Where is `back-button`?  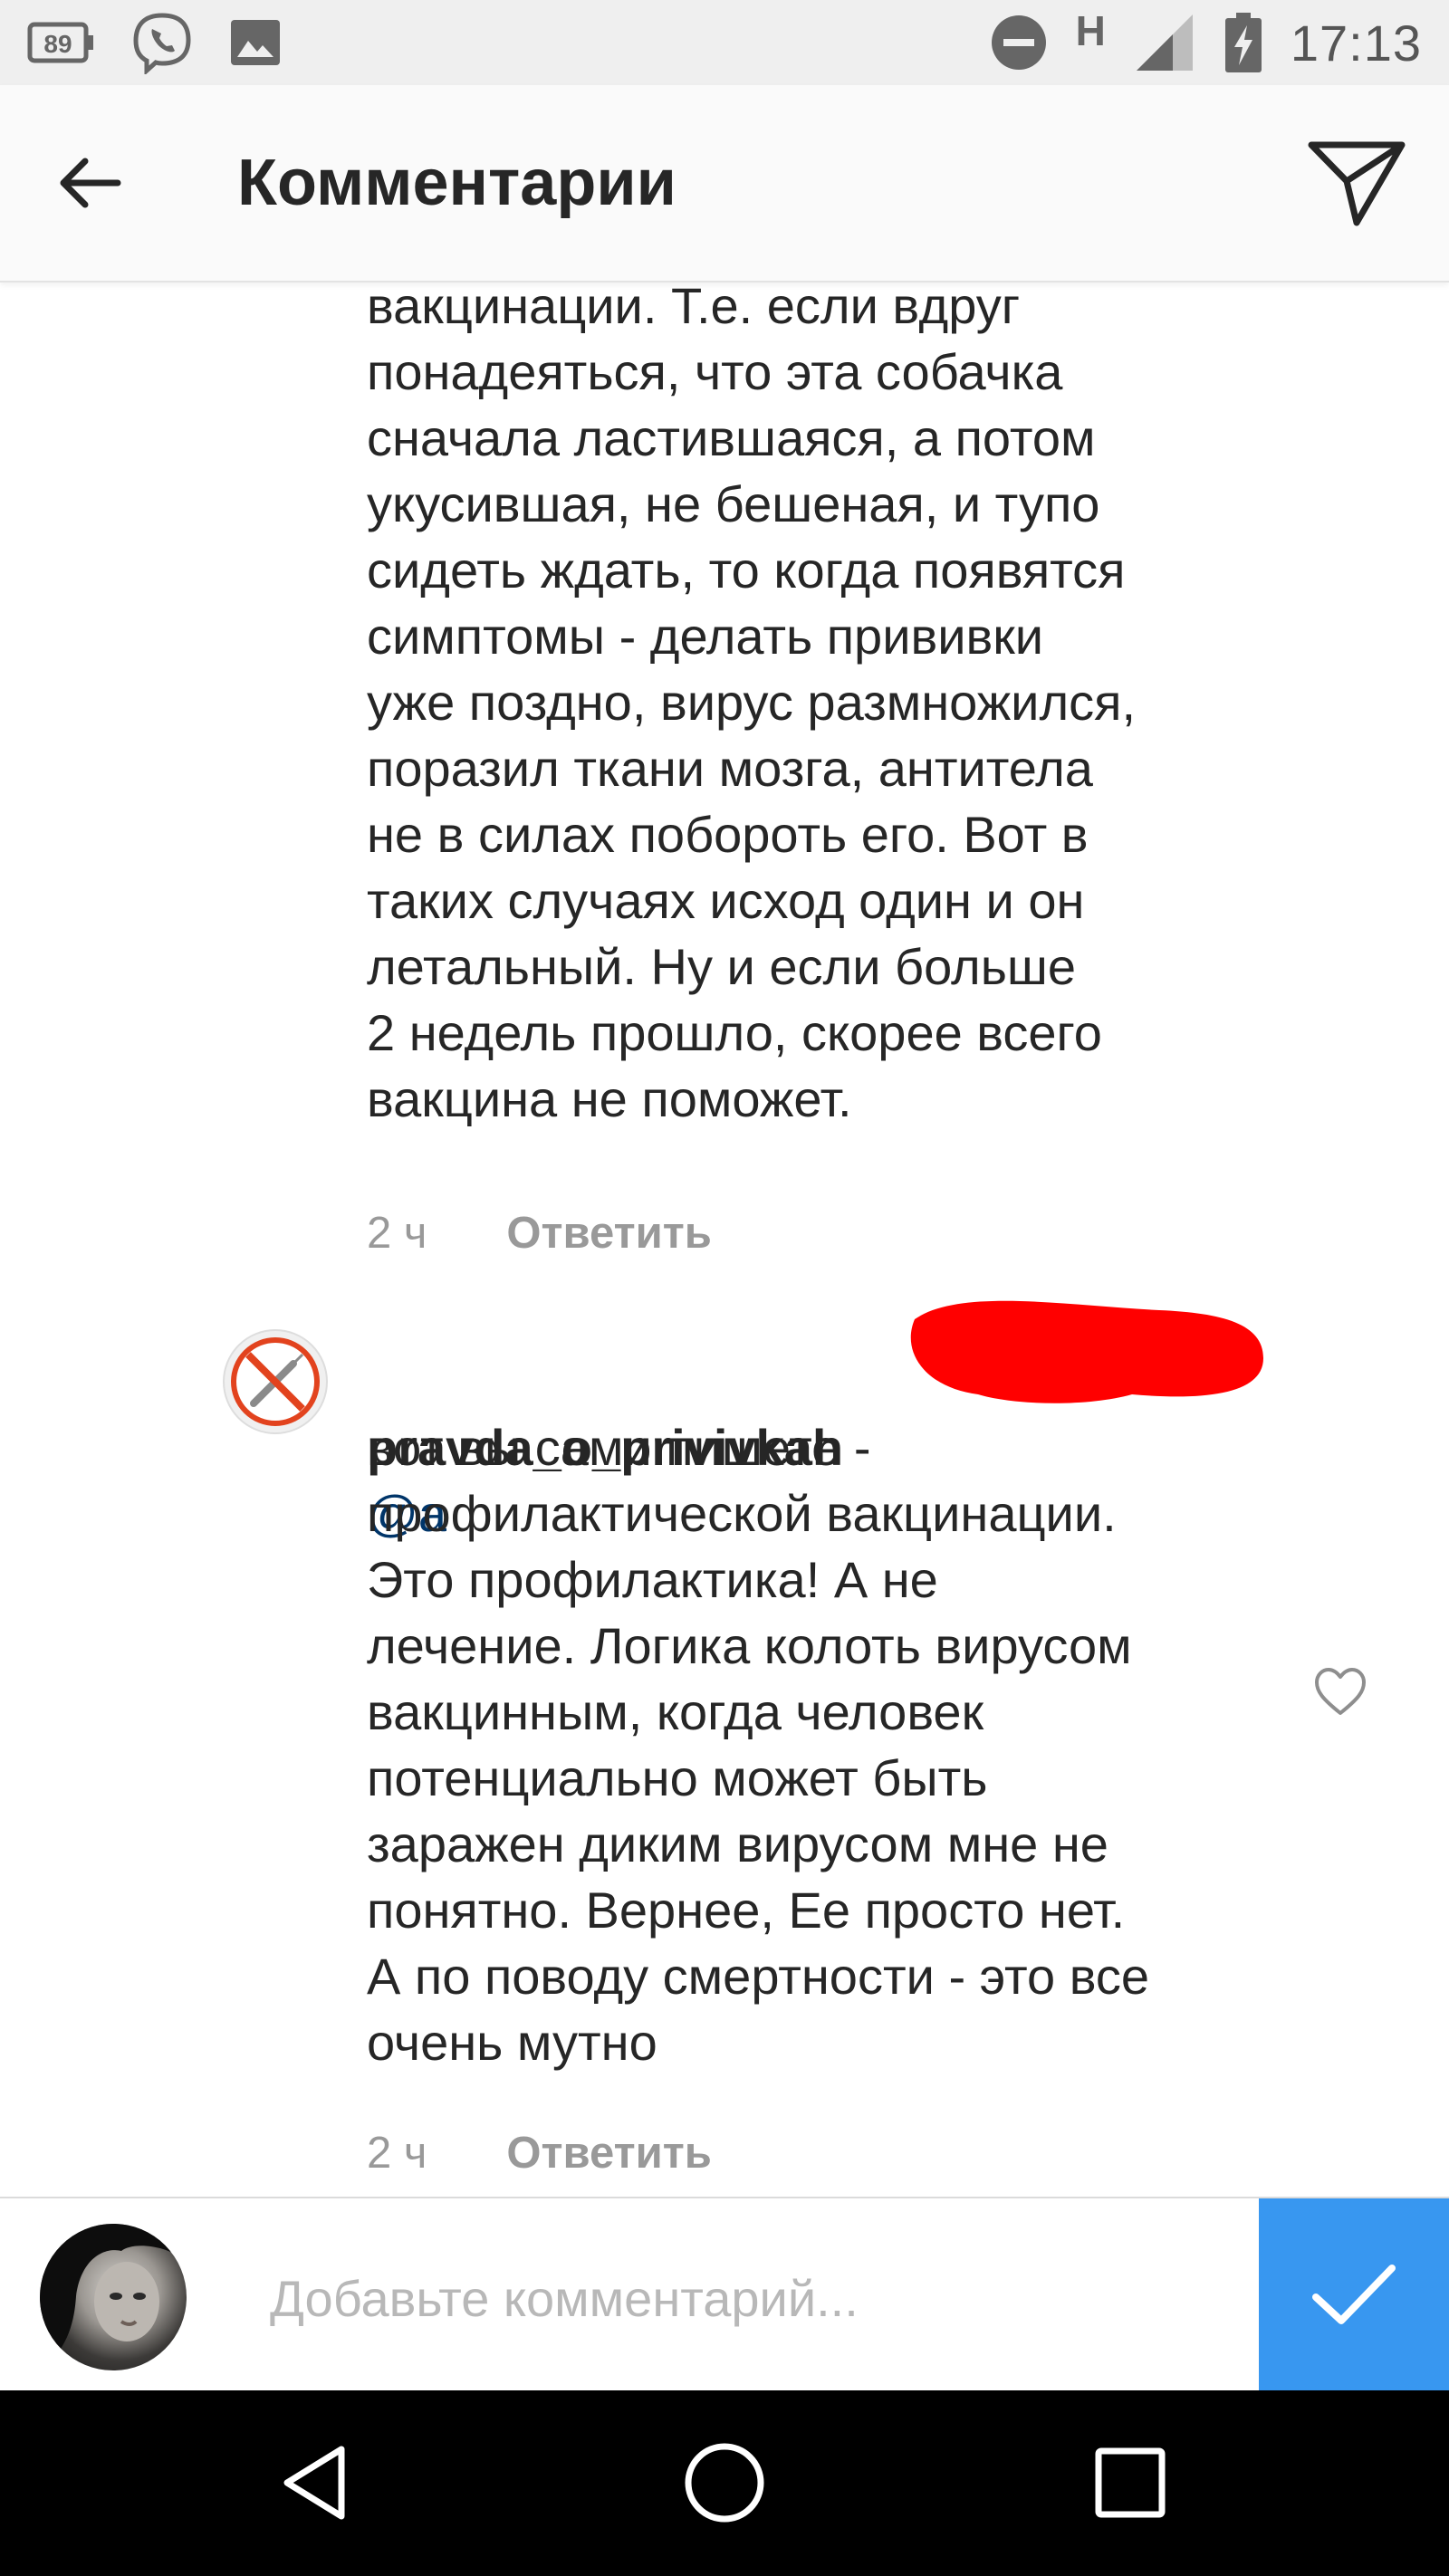
back-button is located at coordinates (90, 183).